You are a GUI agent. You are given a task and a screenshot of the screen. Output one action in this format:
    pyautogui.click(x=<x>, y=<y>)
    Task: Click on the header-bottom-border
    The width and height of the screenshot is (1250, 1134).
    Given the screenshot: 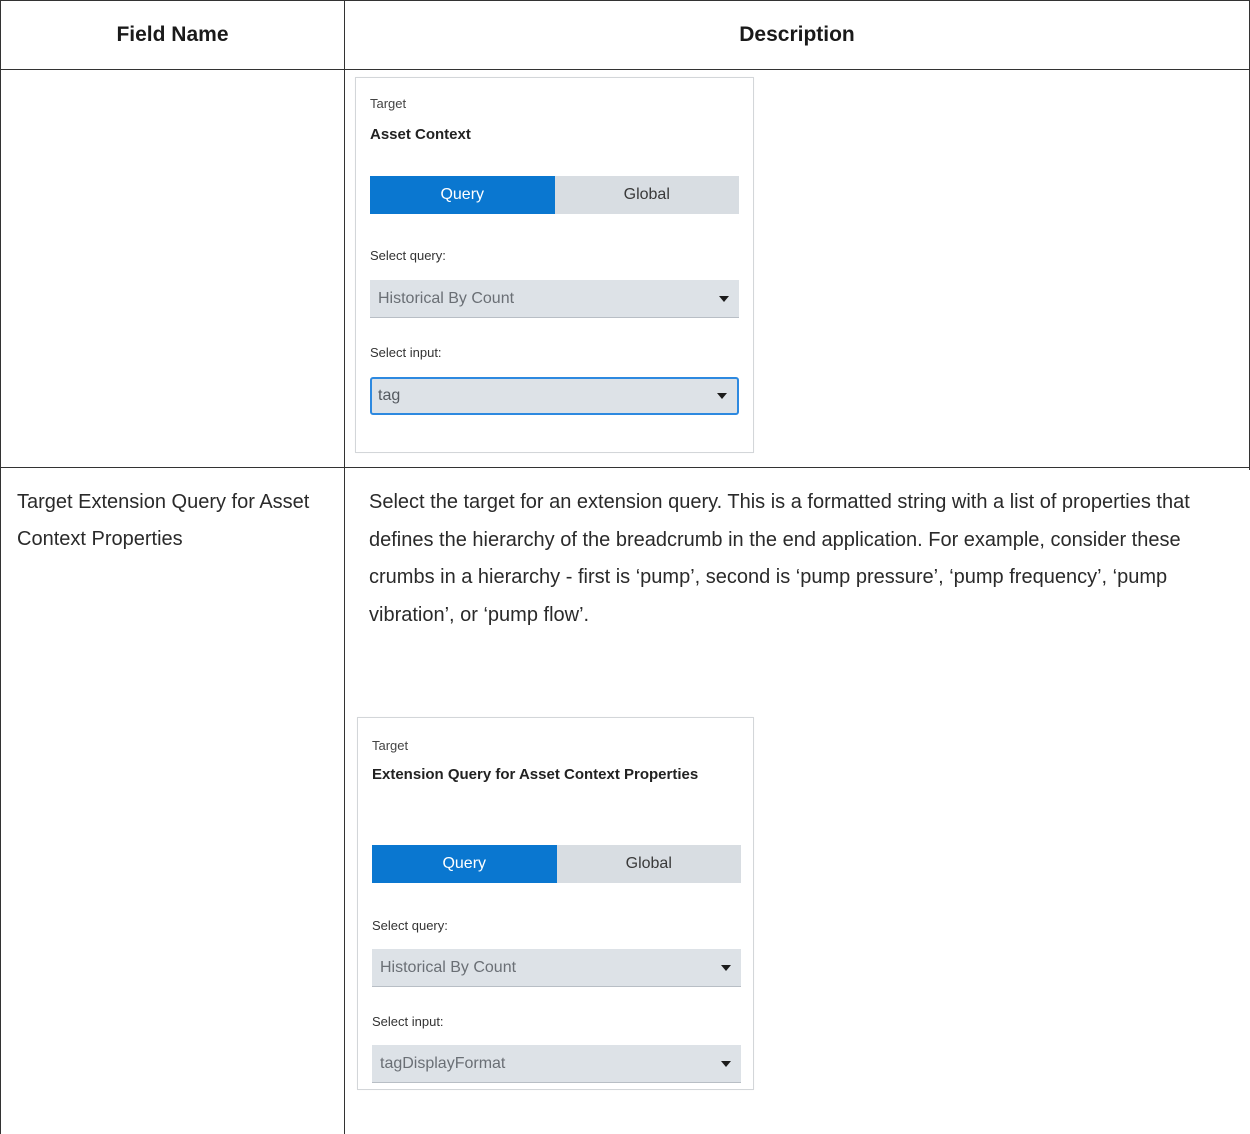 What is the action you would take?
    pyautogui.click(x=625, y=69)
    